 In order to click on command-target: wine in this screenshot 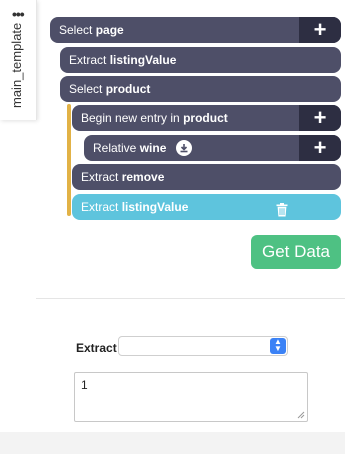, I will do `click(153, 148)`.